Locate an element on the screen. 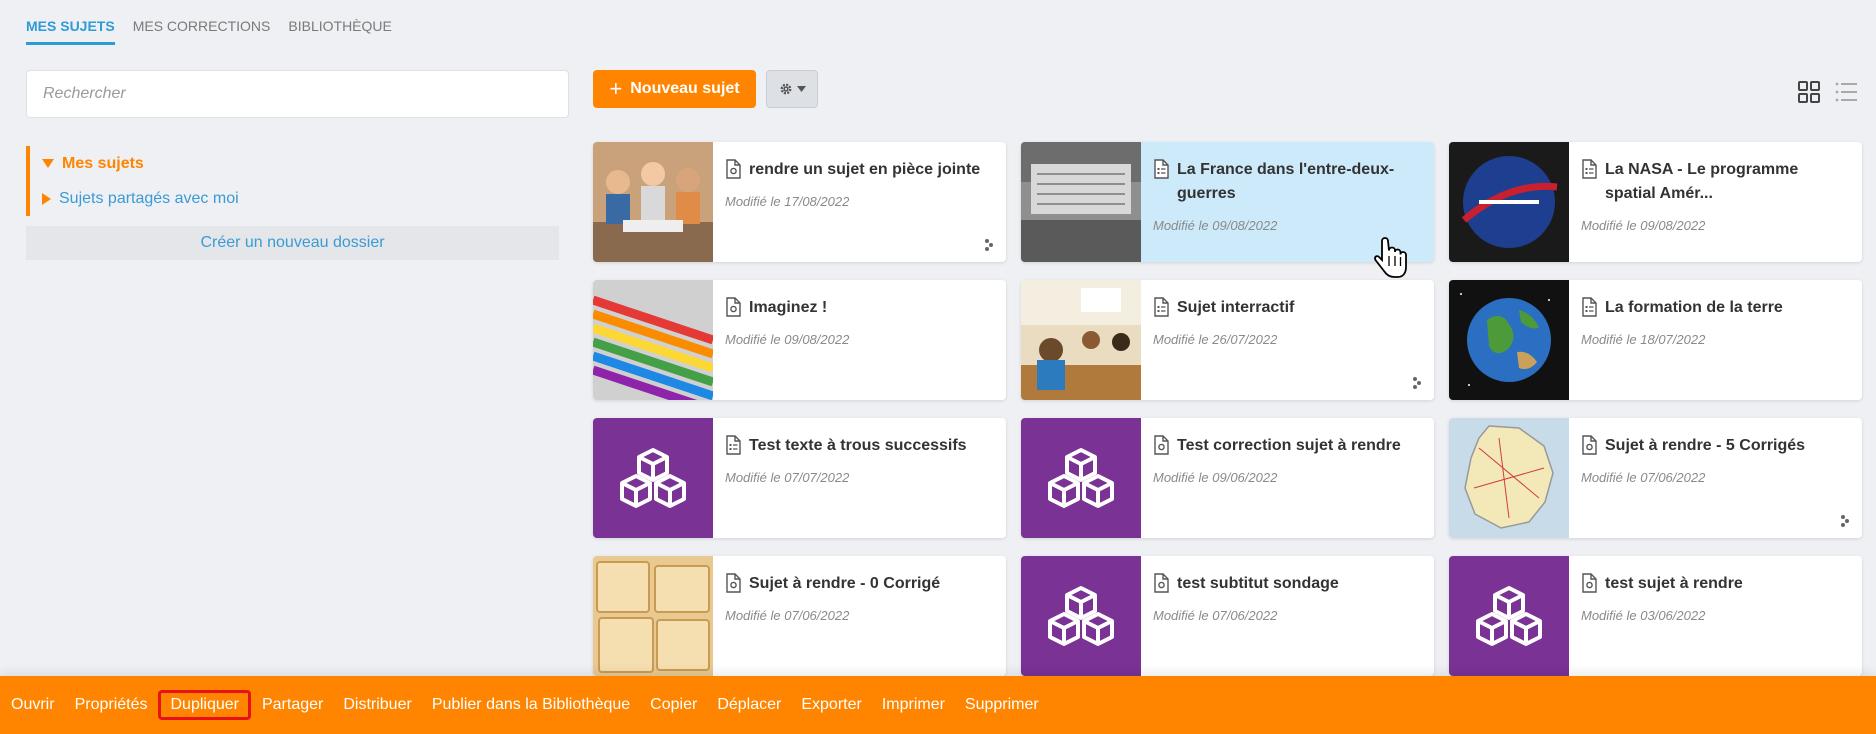 Image resolution: width=1876 pixels, height=734 pixels. card-title: test sujet à rendre is located at coordinates (1674, 583).